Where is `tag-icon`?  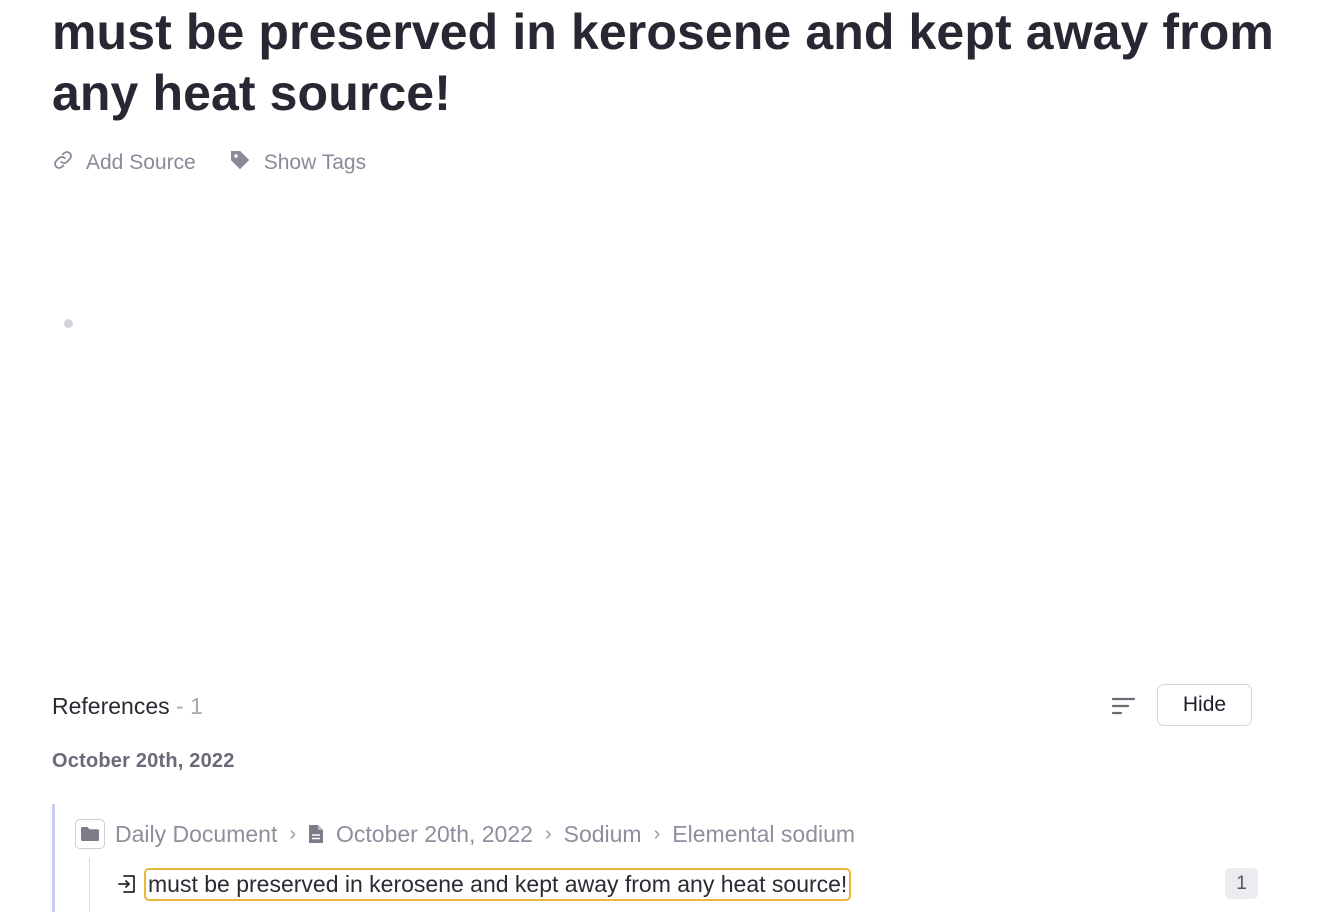
tag-icon is located at coordinates (246, 163).